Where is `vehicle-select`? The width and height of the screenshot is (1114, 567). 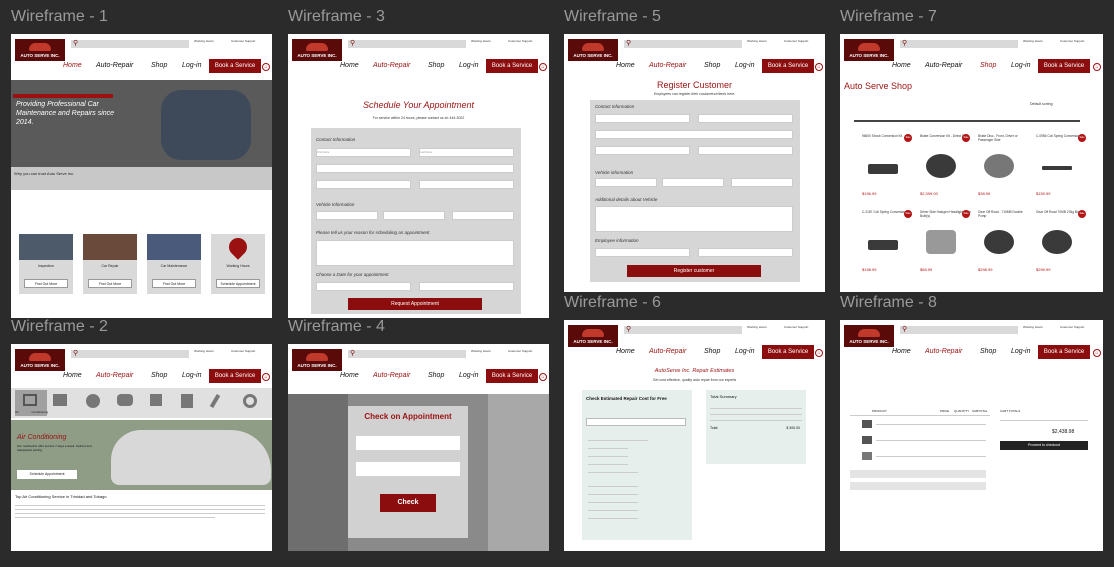
vehicle-select is located at coordinates (636, 422).